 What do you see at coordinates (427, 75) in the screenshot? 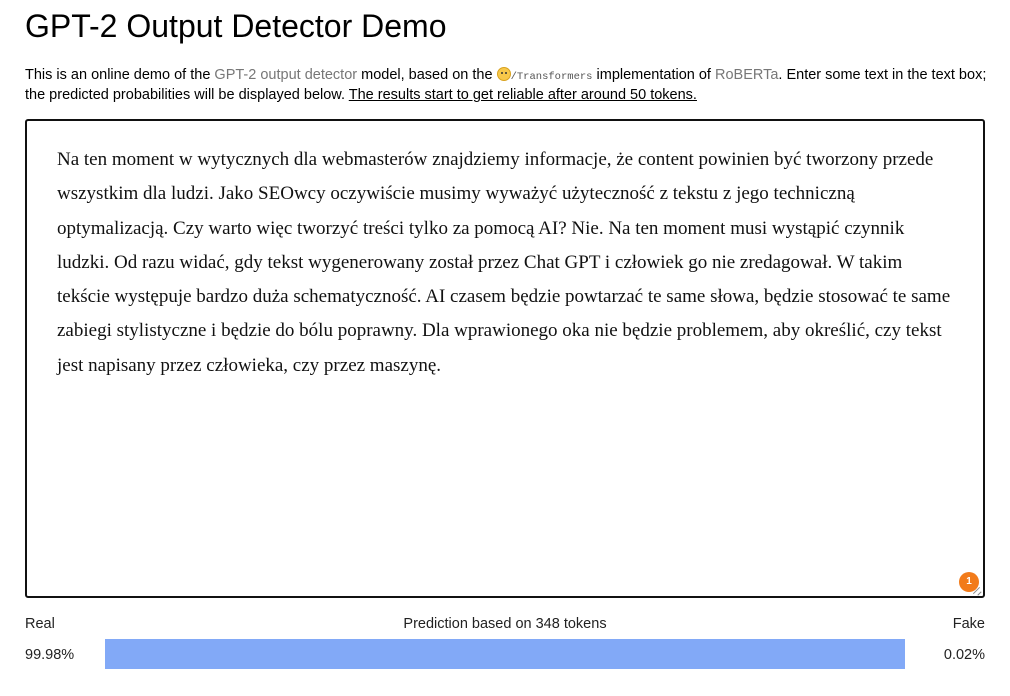
I see `intro-text-2: model, based on the` at bounding box center [427, 75].